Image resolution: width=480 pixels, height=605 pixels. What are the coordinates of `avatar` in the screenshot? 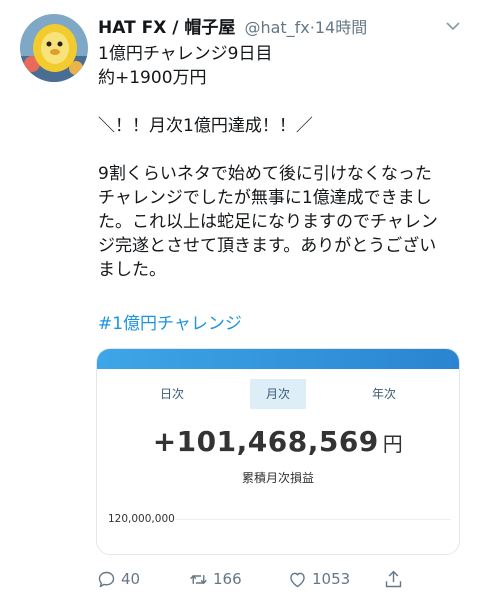 It's located at (54, 48).